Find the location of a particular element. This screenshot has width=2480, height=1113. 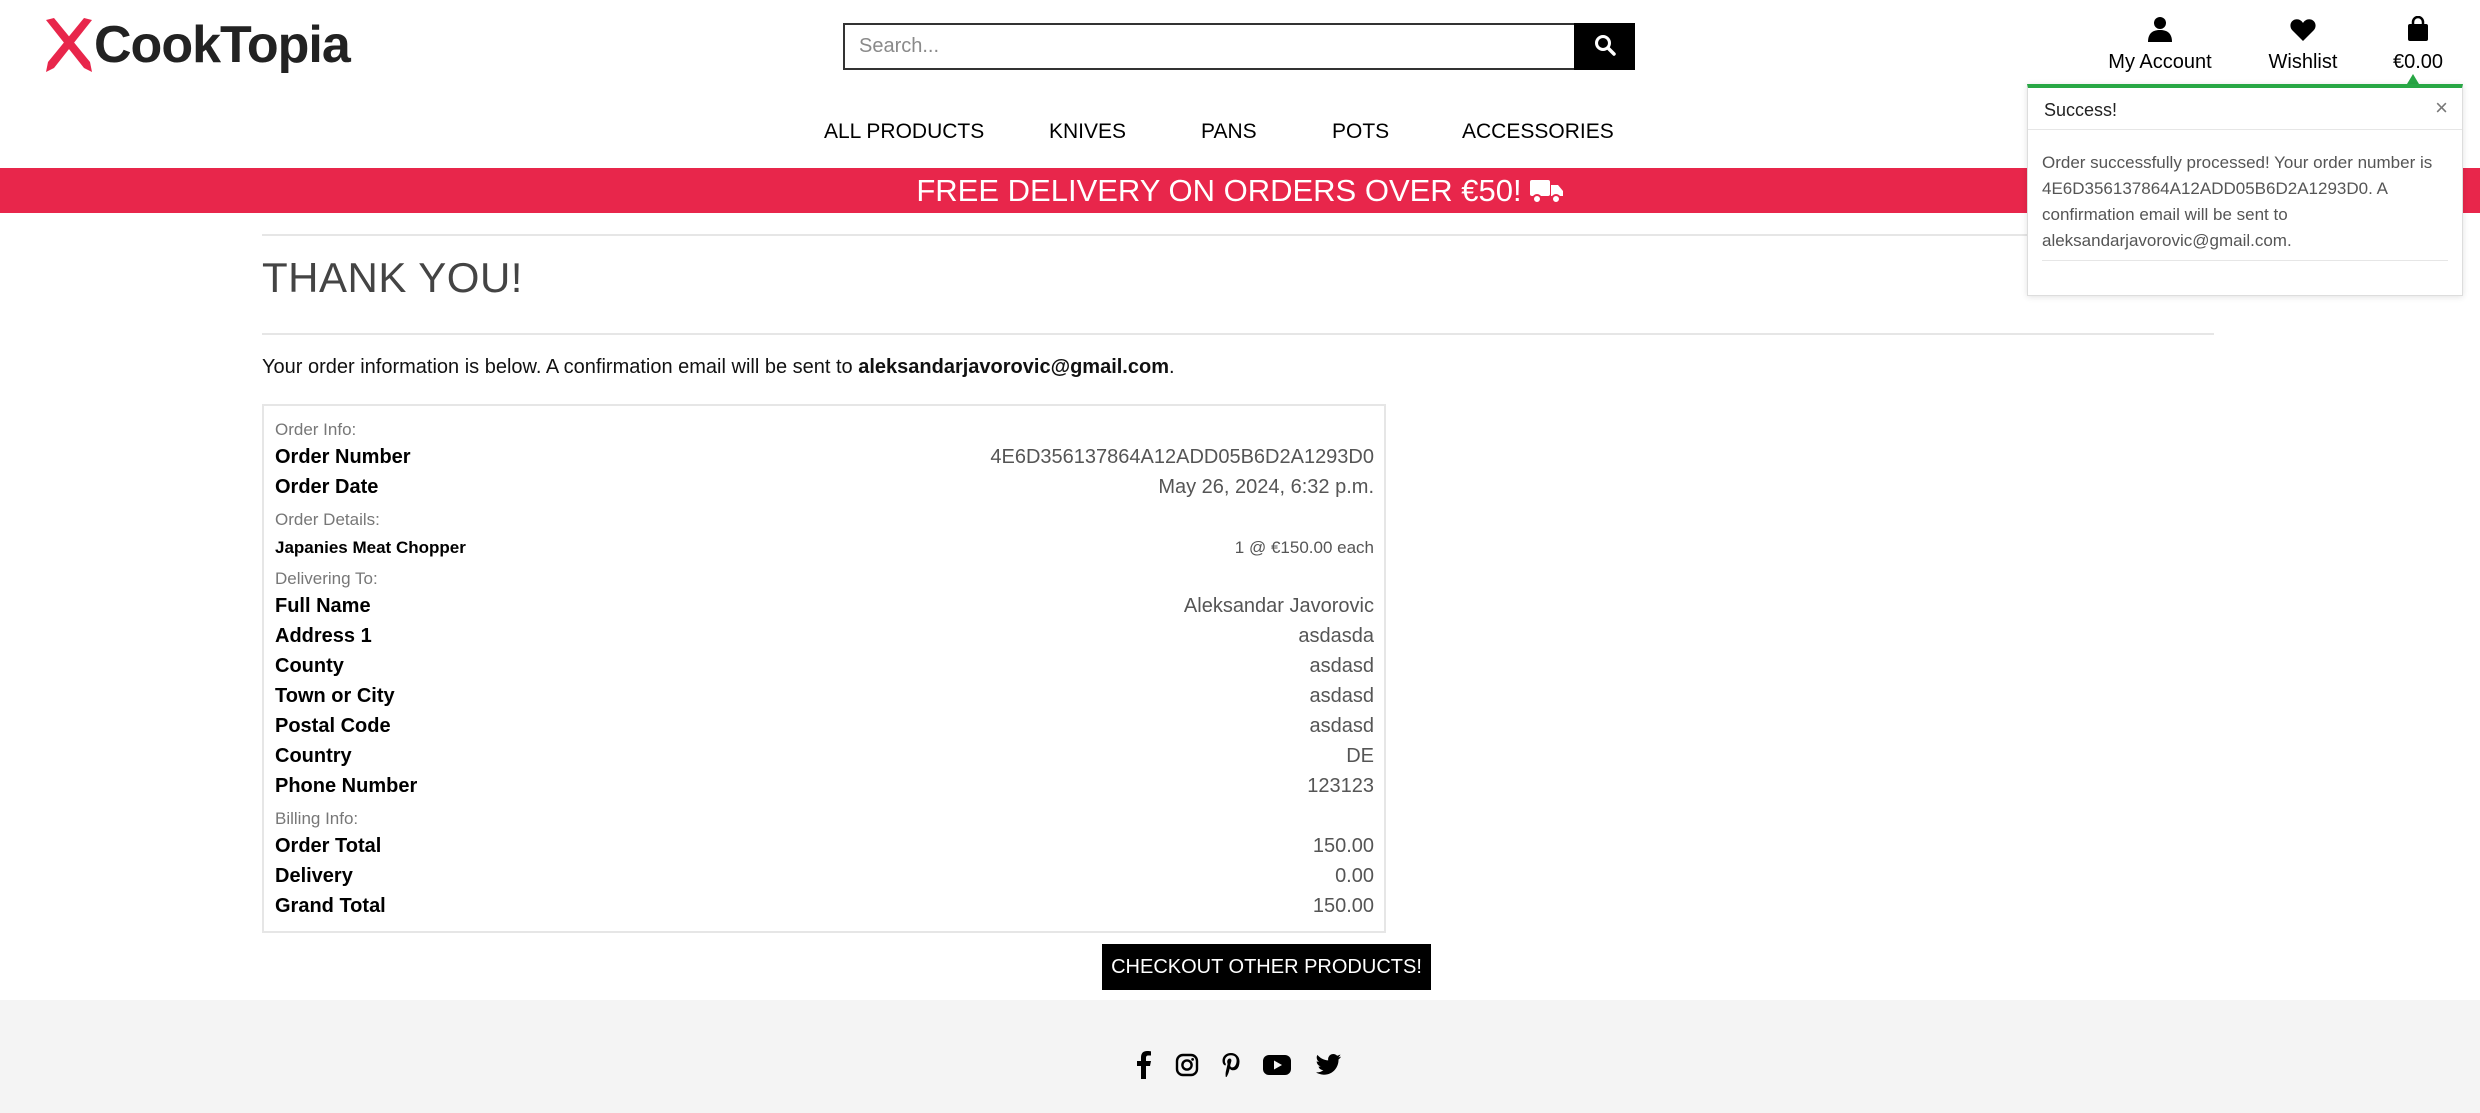

billing-row-delivery: Delivery 0.00 is located at coordinates (824, 876).